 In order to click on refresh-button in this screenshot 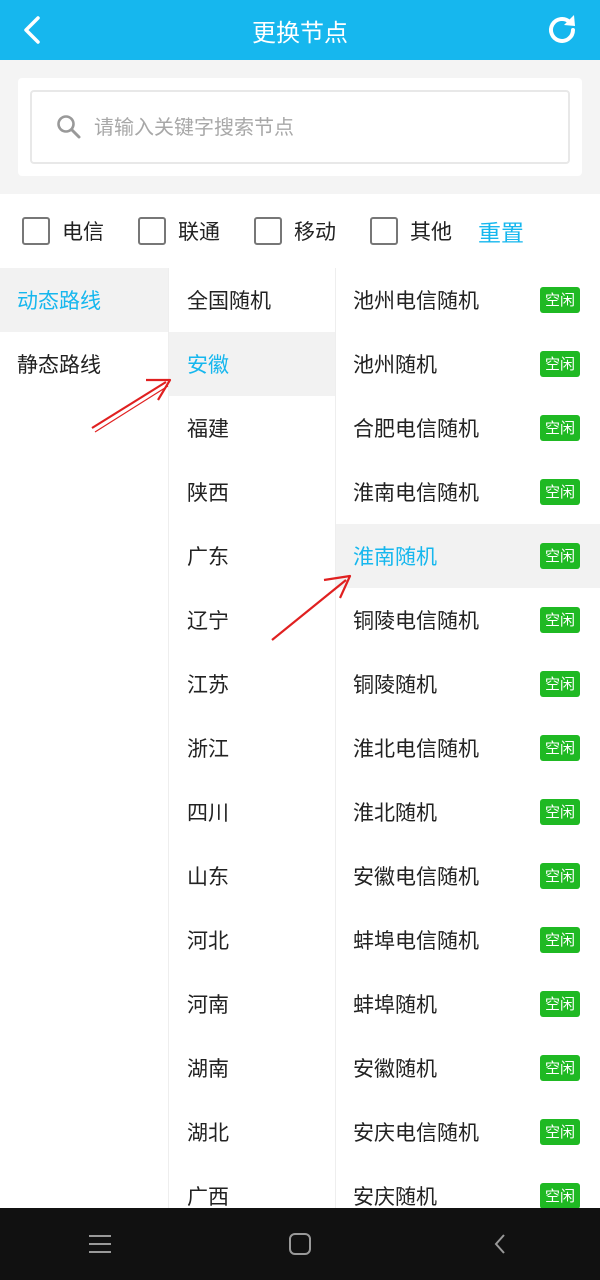, I will do `click(562, 30)`.